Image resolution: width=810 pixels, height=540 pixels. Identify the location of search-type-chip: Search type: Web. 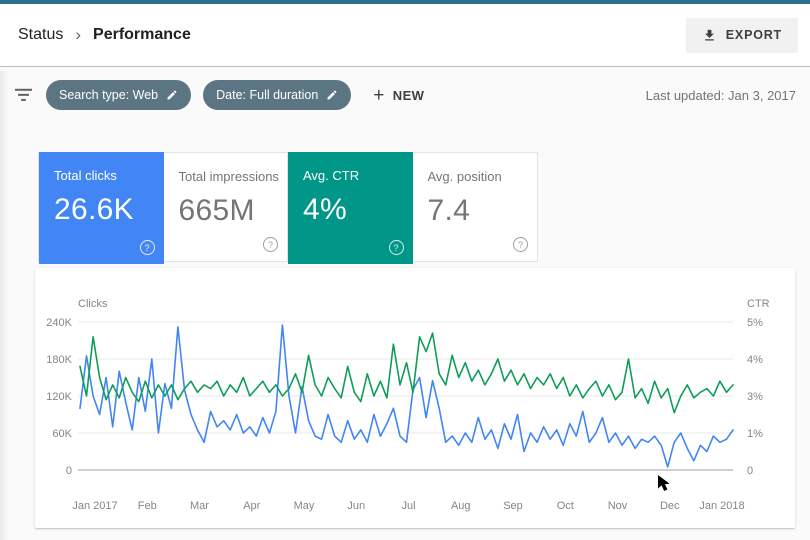
(119, 95).